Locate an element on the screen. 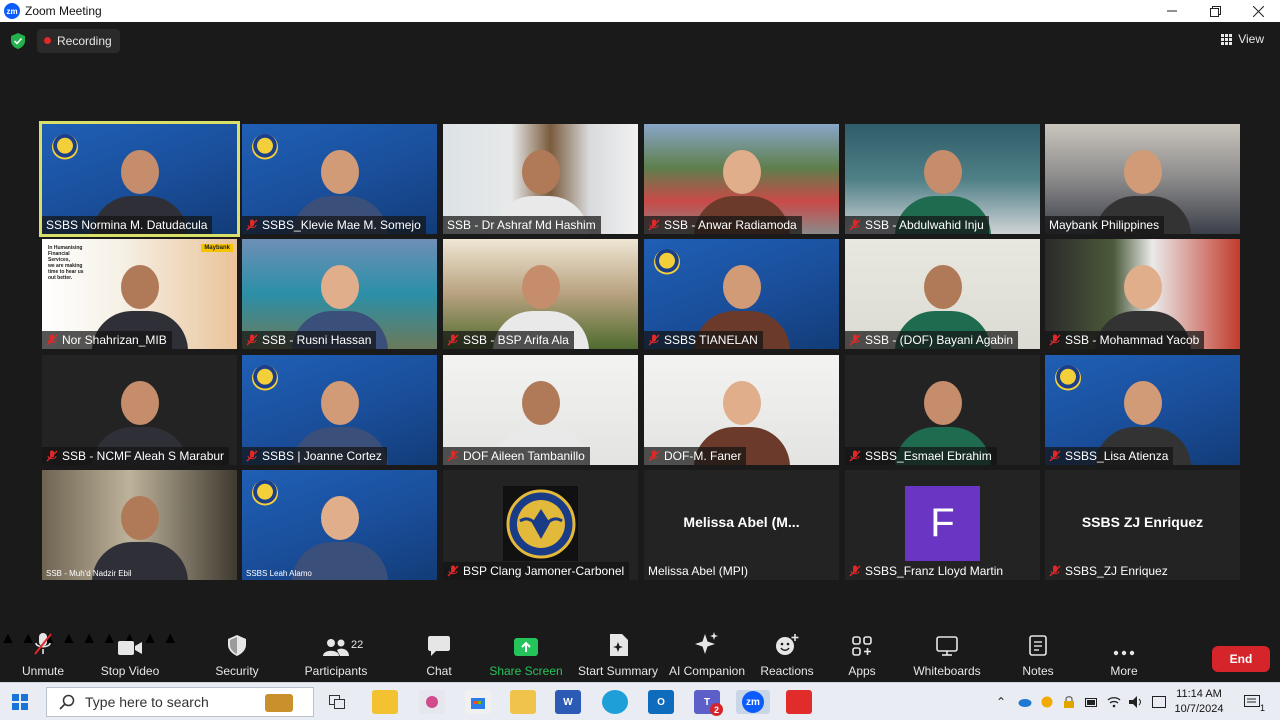 This screenshot has height=720, width=1280. participant-tile: SSBS Normina M. Datudacula is located at coordinates (139, 179).